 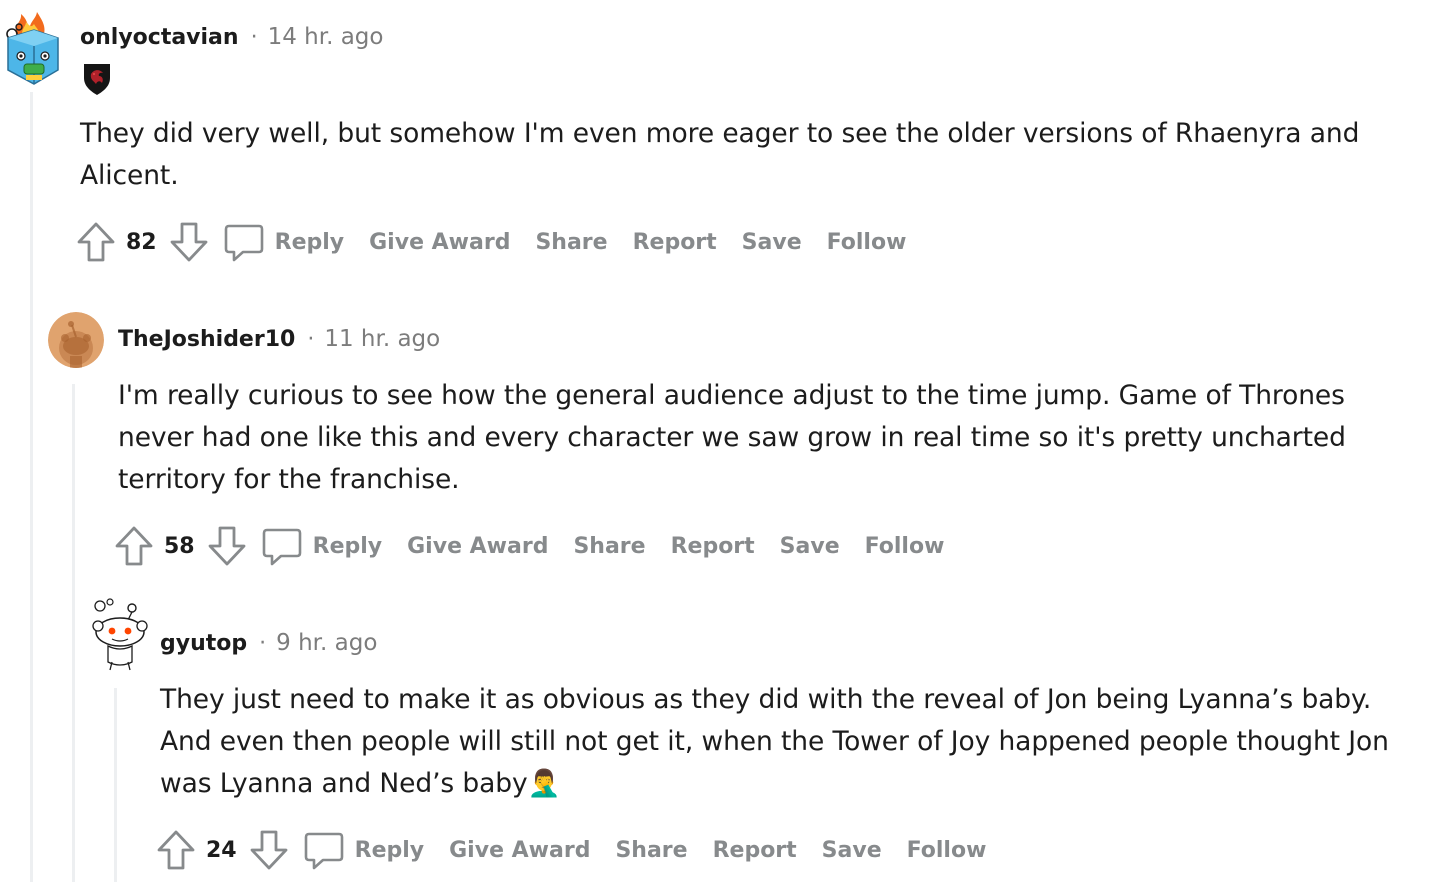 What do you see at coordinates (141, 242) in the screenshot?
I see `vote-score: 82` at bounding box center [141, 242].